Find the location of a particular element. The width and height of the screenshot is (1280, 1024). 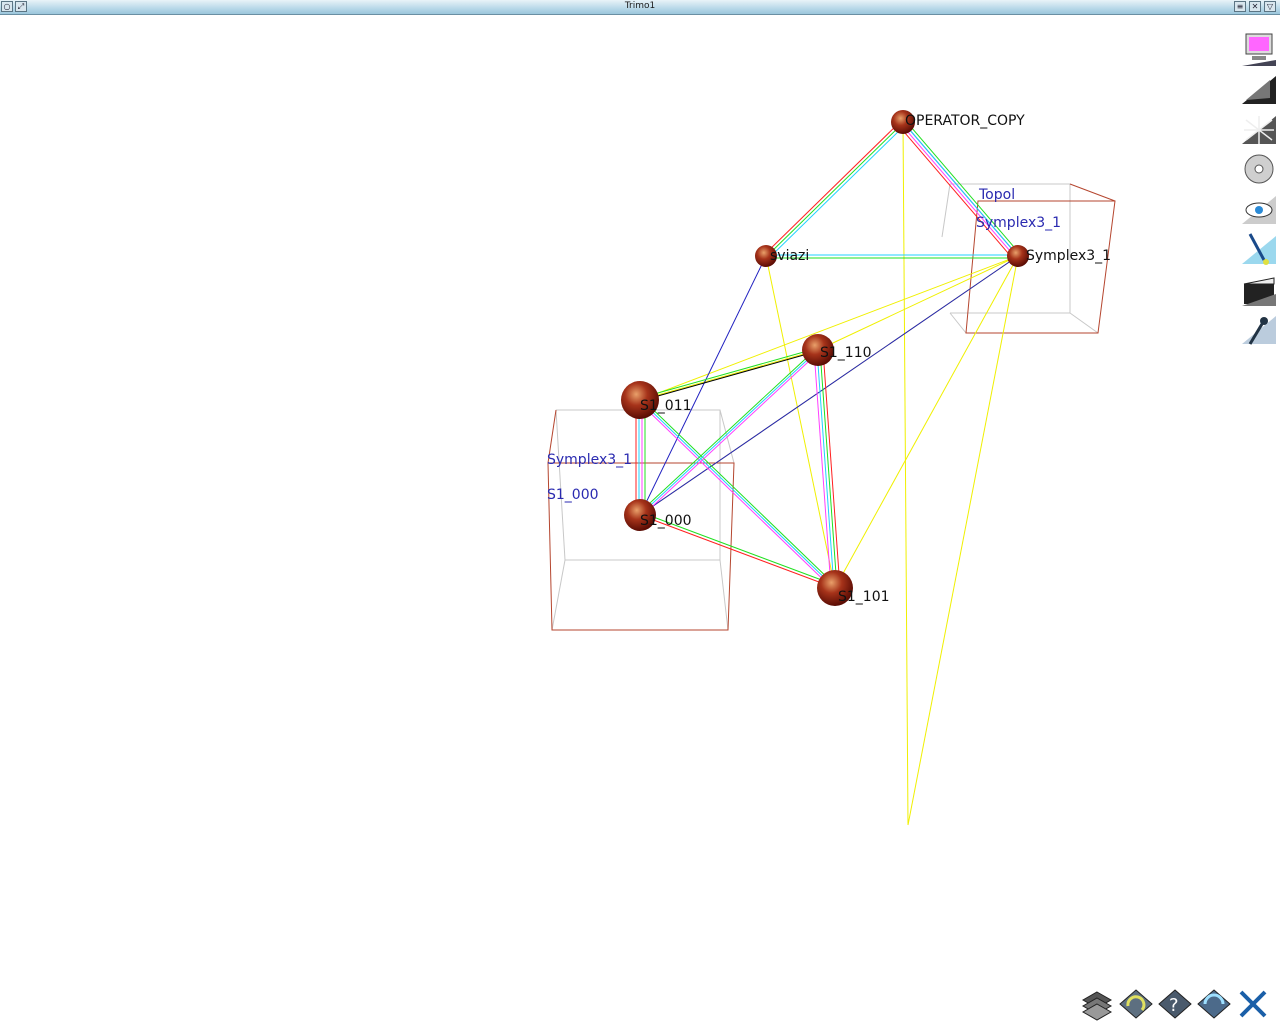

window-titlebar: ○ ⤢ Trimo1 ≡ ✕ ▽ is located at coordinates (640, 7).